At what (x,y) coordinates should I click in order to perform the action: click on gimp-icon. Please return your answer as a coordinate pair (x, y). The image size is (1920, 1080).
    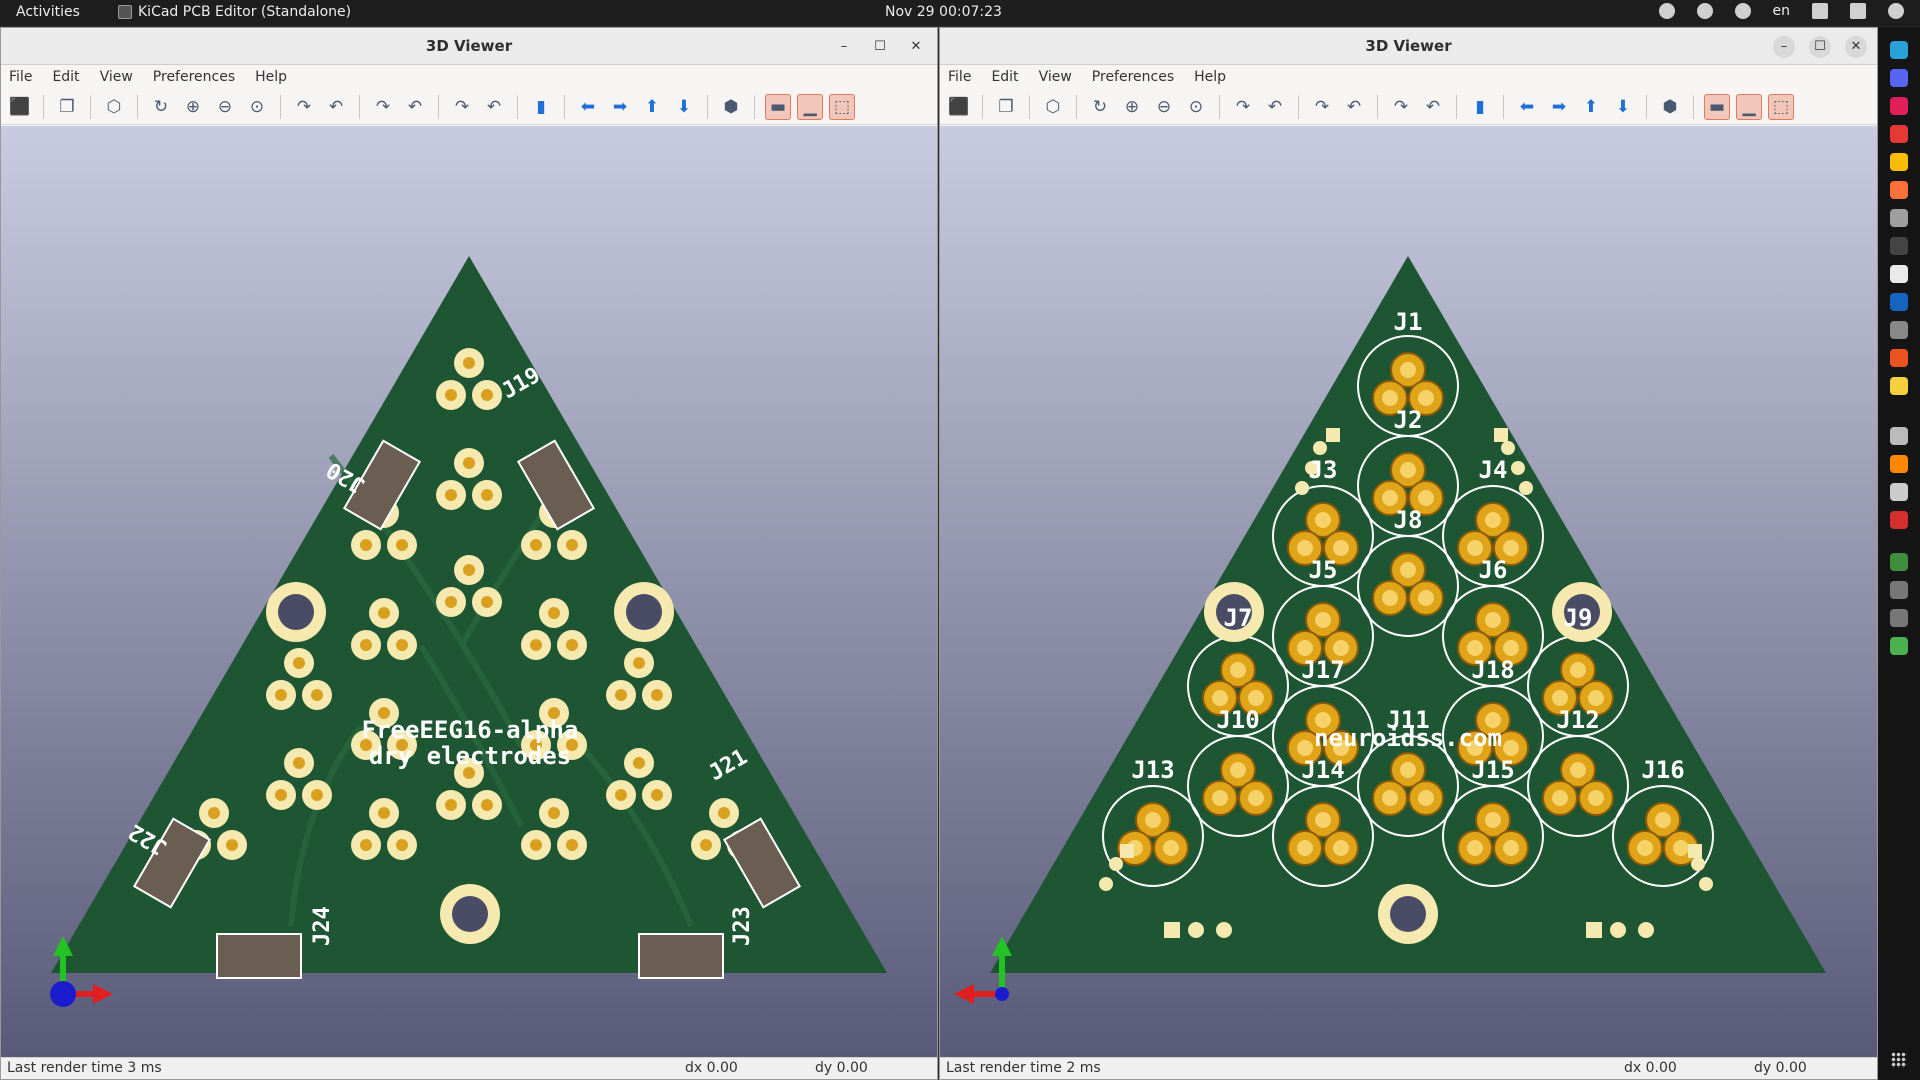
    Looking at the image, I should click on (1899, 386).